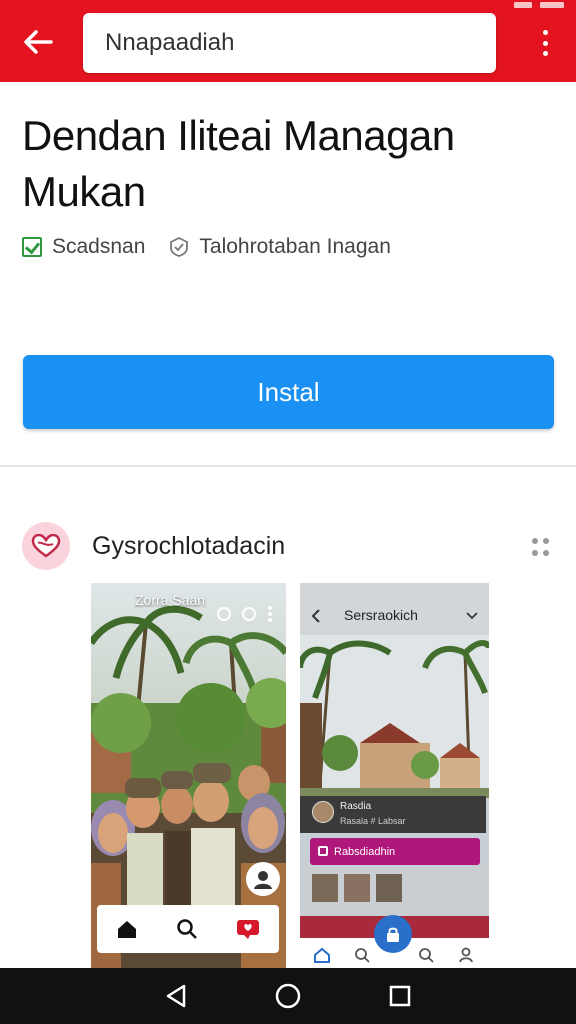 The height and width of the screenshot is (1024, 576). I want to click on square-recents-icon, so click(400, 996).